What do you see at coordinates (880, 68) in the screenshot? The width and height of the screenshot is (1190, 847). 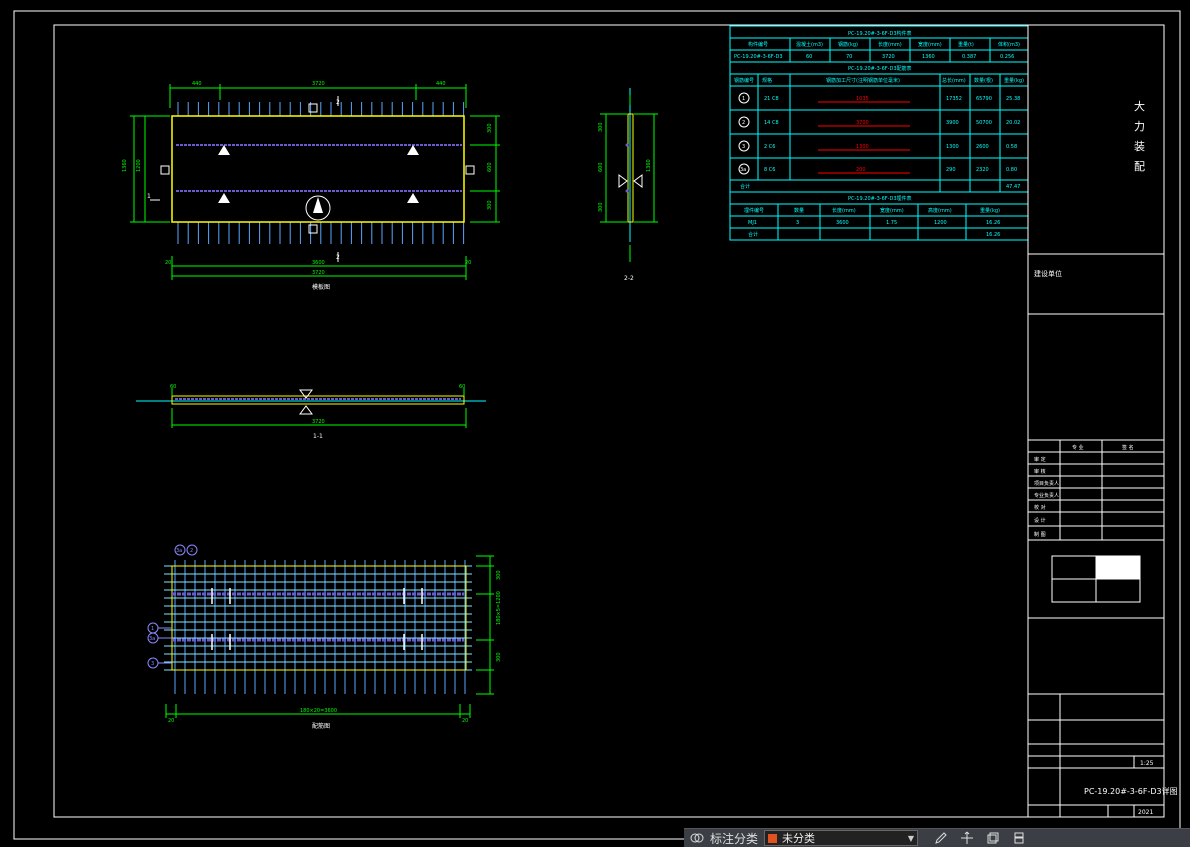 I see `svg-text: PC-19.20#-3-6F-D3配筋表` at bounding box center [880, 68].